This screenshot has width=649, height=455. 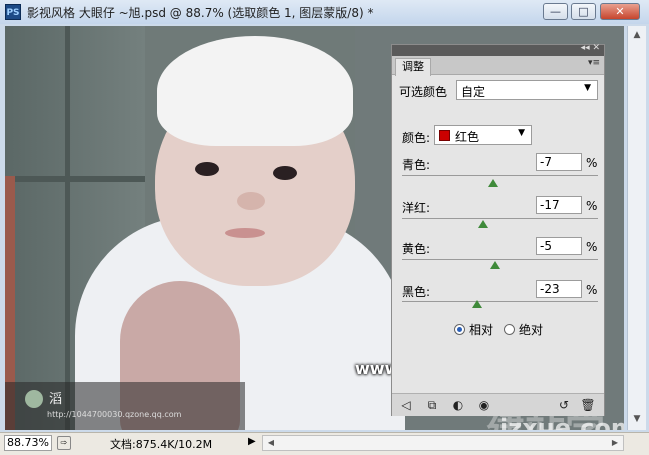 What do you see at coordinates (592, 206) in the screenshot?
I see `magenta-unit: %` at bounding box center [592, 206].